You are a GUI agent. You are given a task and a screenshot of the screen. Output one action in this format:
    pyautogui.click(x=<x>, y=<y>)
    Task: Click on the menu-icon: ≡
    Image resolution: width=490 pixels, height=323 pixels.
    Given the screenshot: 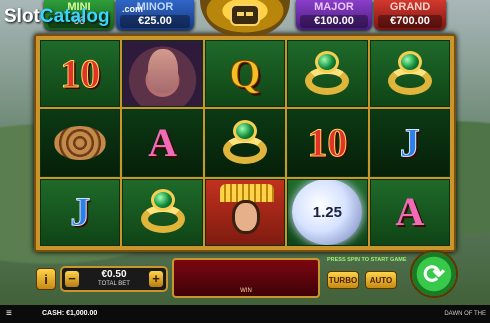 What is the action you would take?
    pyautogui.click(x=9, y=314)
    